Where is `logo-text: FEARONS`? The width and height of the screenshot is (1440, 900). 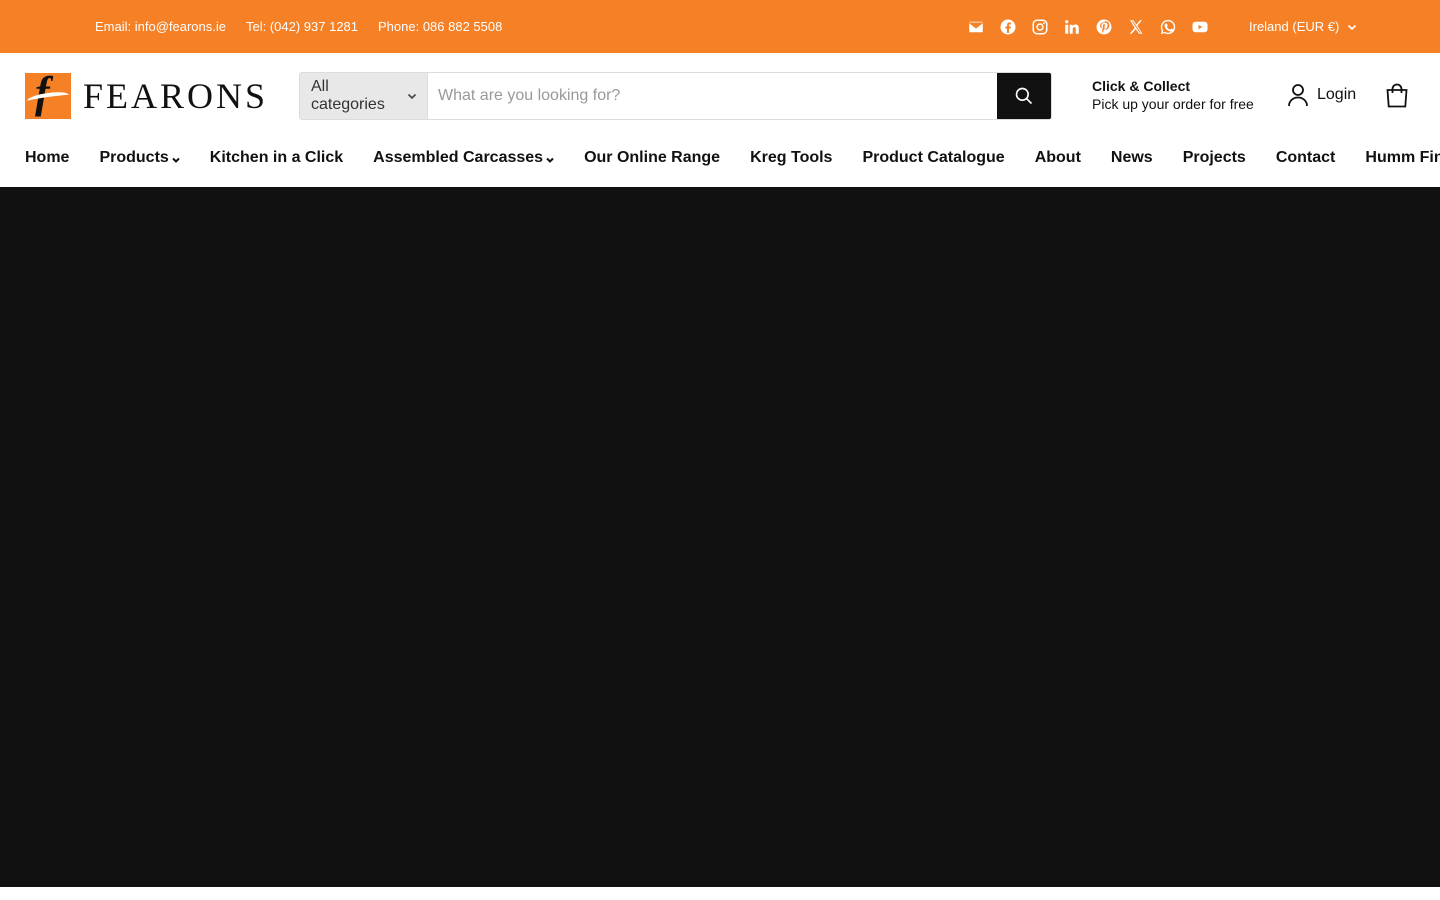
logo-text: FEARONS is located at coordinates (176, 96).